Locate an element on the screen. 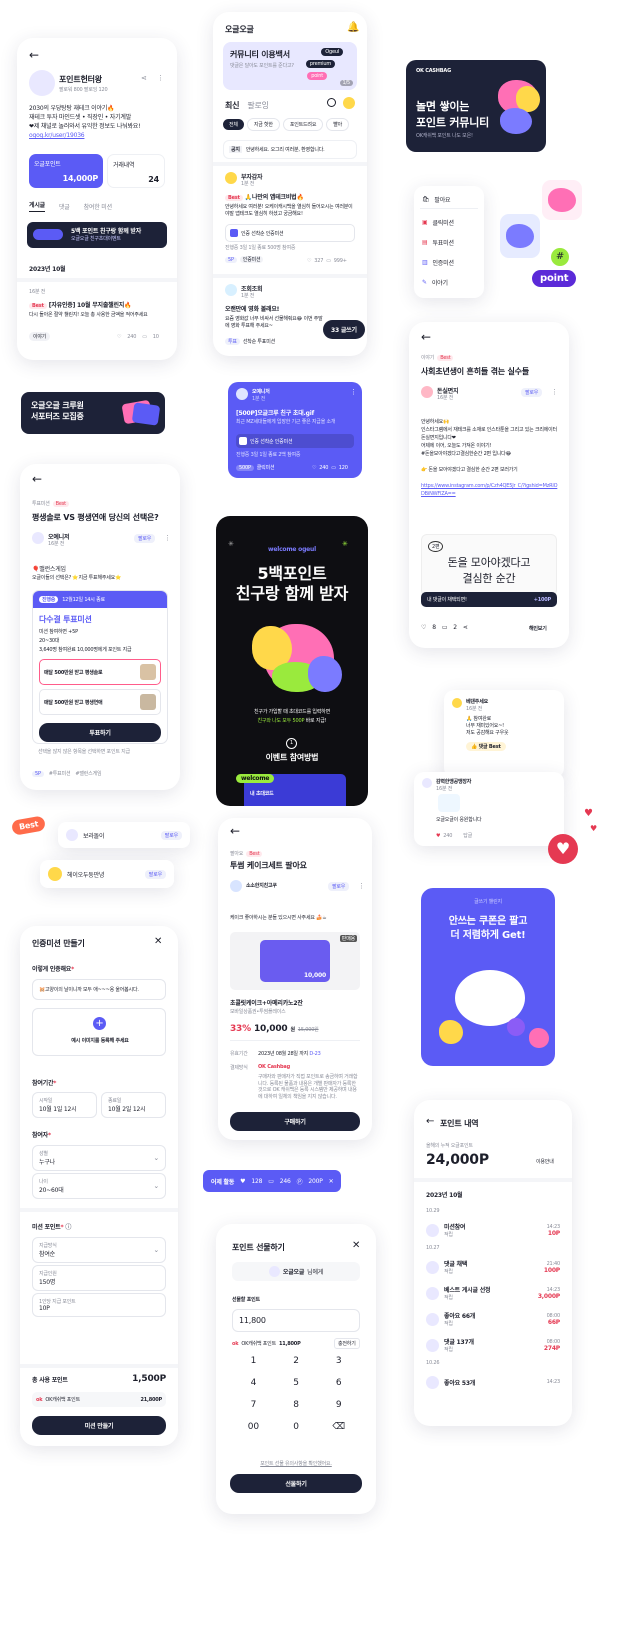 The height and width of the screenshot is (1650, 630). post-tag: 이야기 is located at coordinates (40, 336).